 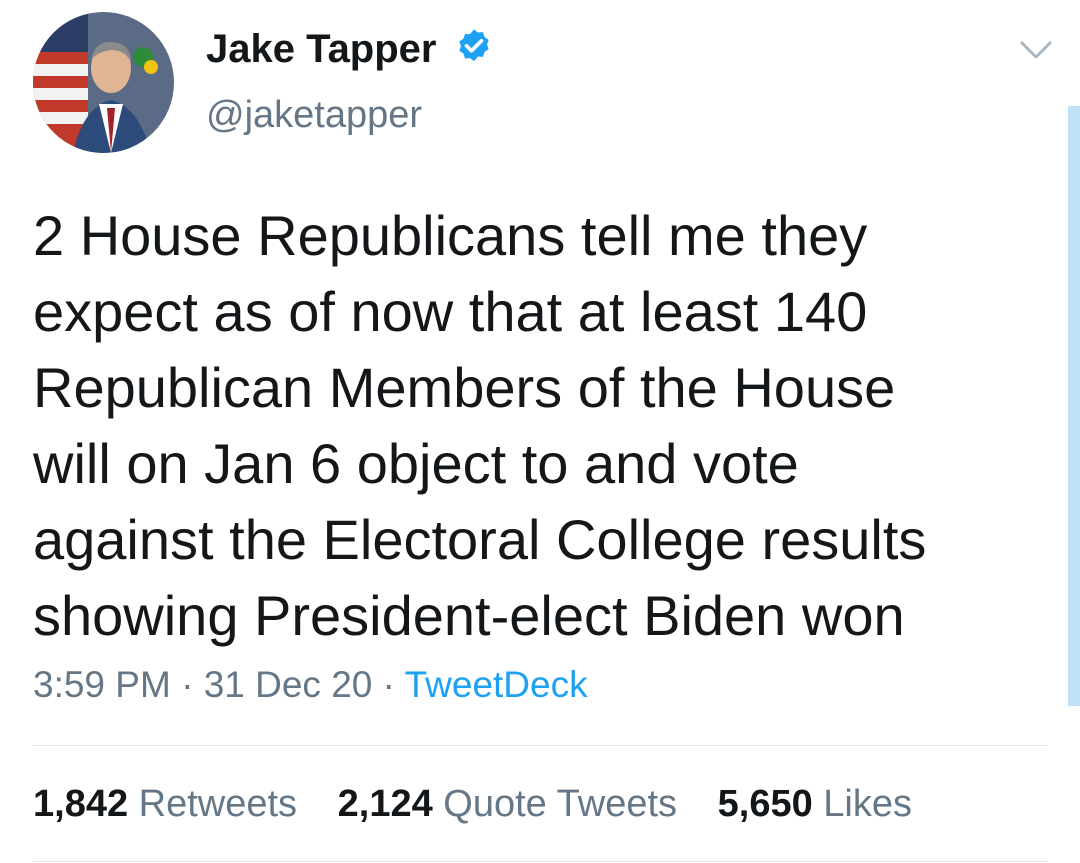 I want to click on quote-tweets-stat: 2,124 Quote Tweets, so click(x=507, y=804).